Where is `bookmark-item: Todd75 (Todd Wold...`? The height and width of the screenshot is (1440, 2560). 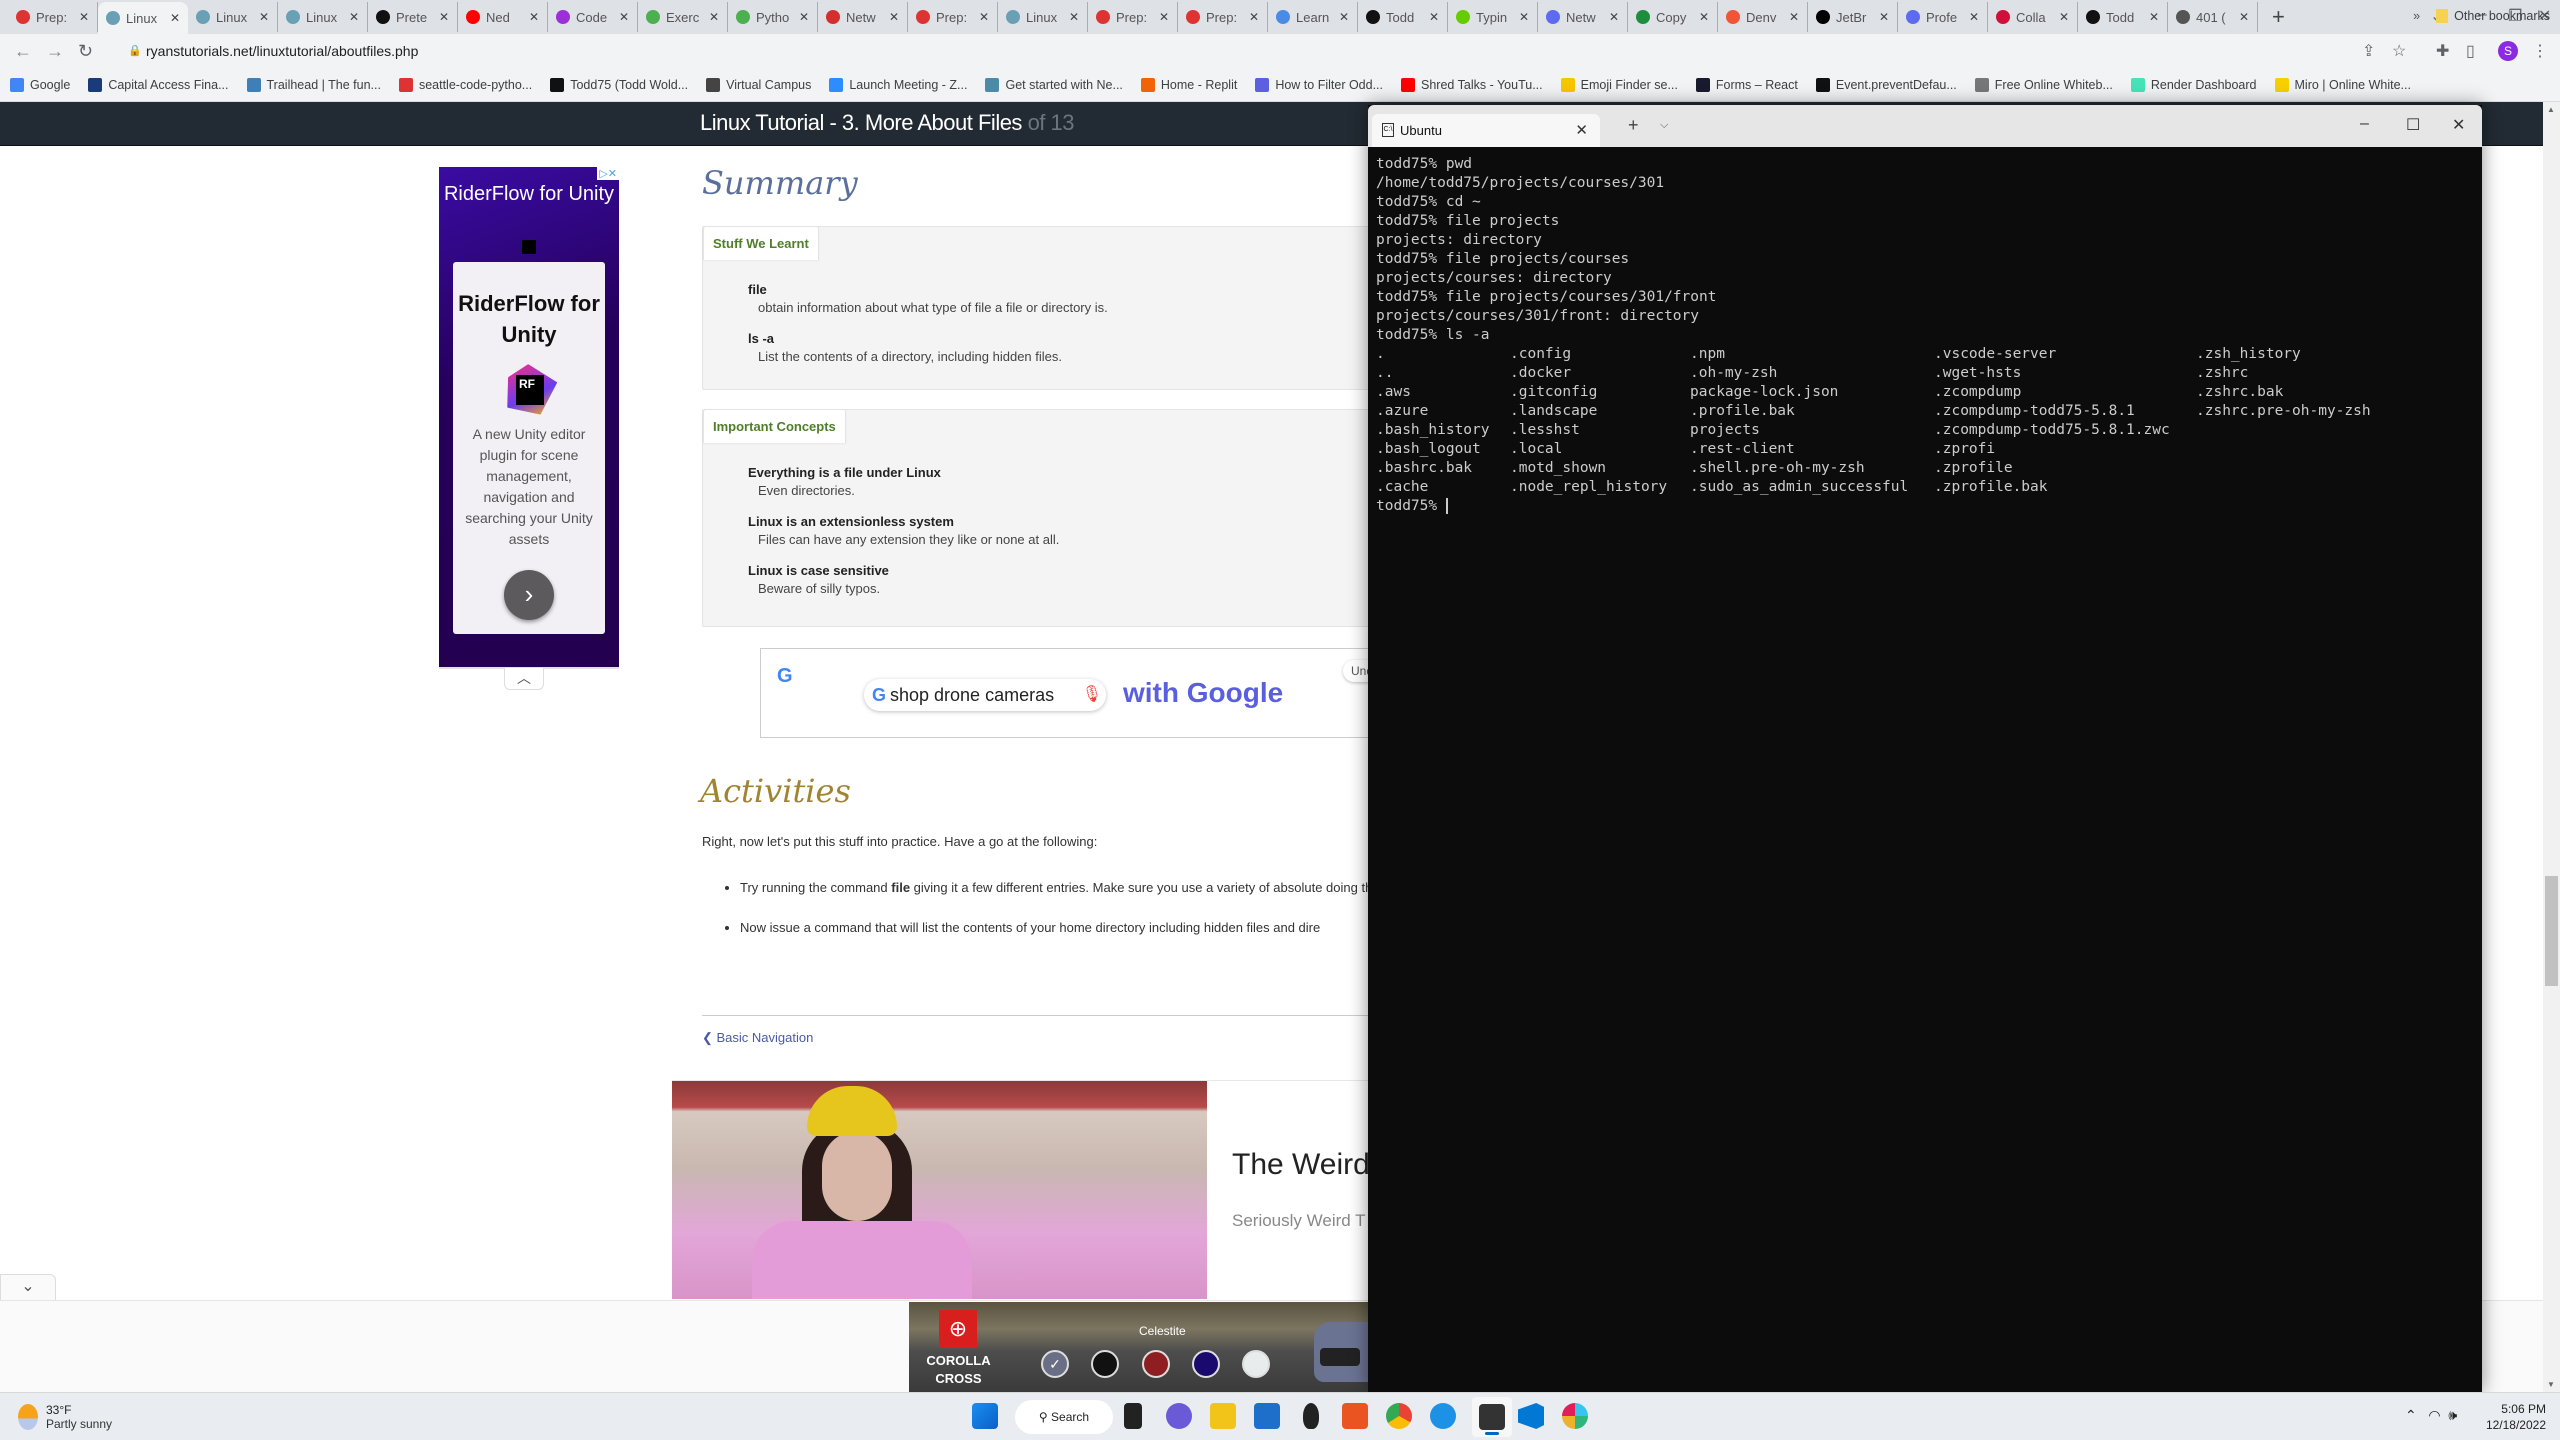 bookmark-item: Todd75 (Todd Wold... is located at coordinates (619, 84).